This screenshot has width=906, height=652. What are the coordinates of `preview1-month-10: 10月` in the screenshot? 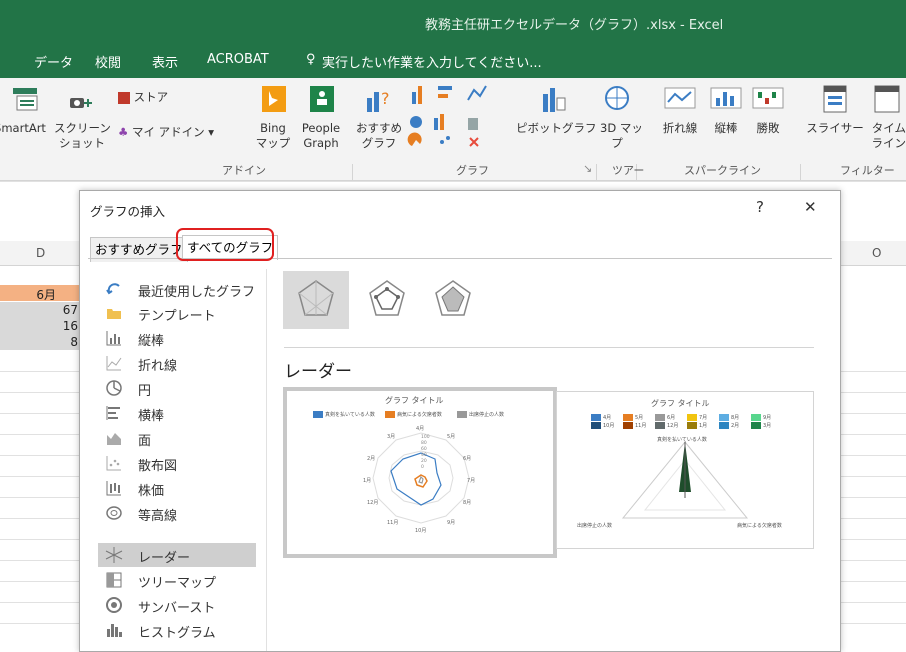 It's located at (421, 531).